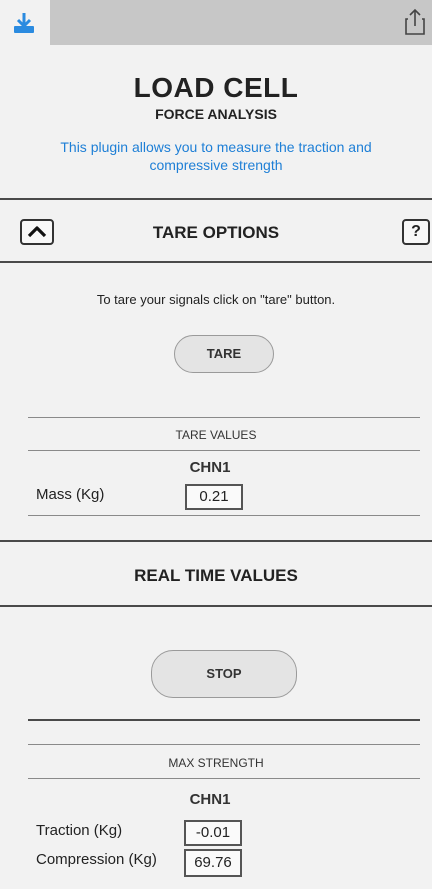 This screenshot has width=432, height=889. Describe the element at coordinates (216, 435) in the screenshot. I see `tare-values-heading: TARE VALUES` at that location.